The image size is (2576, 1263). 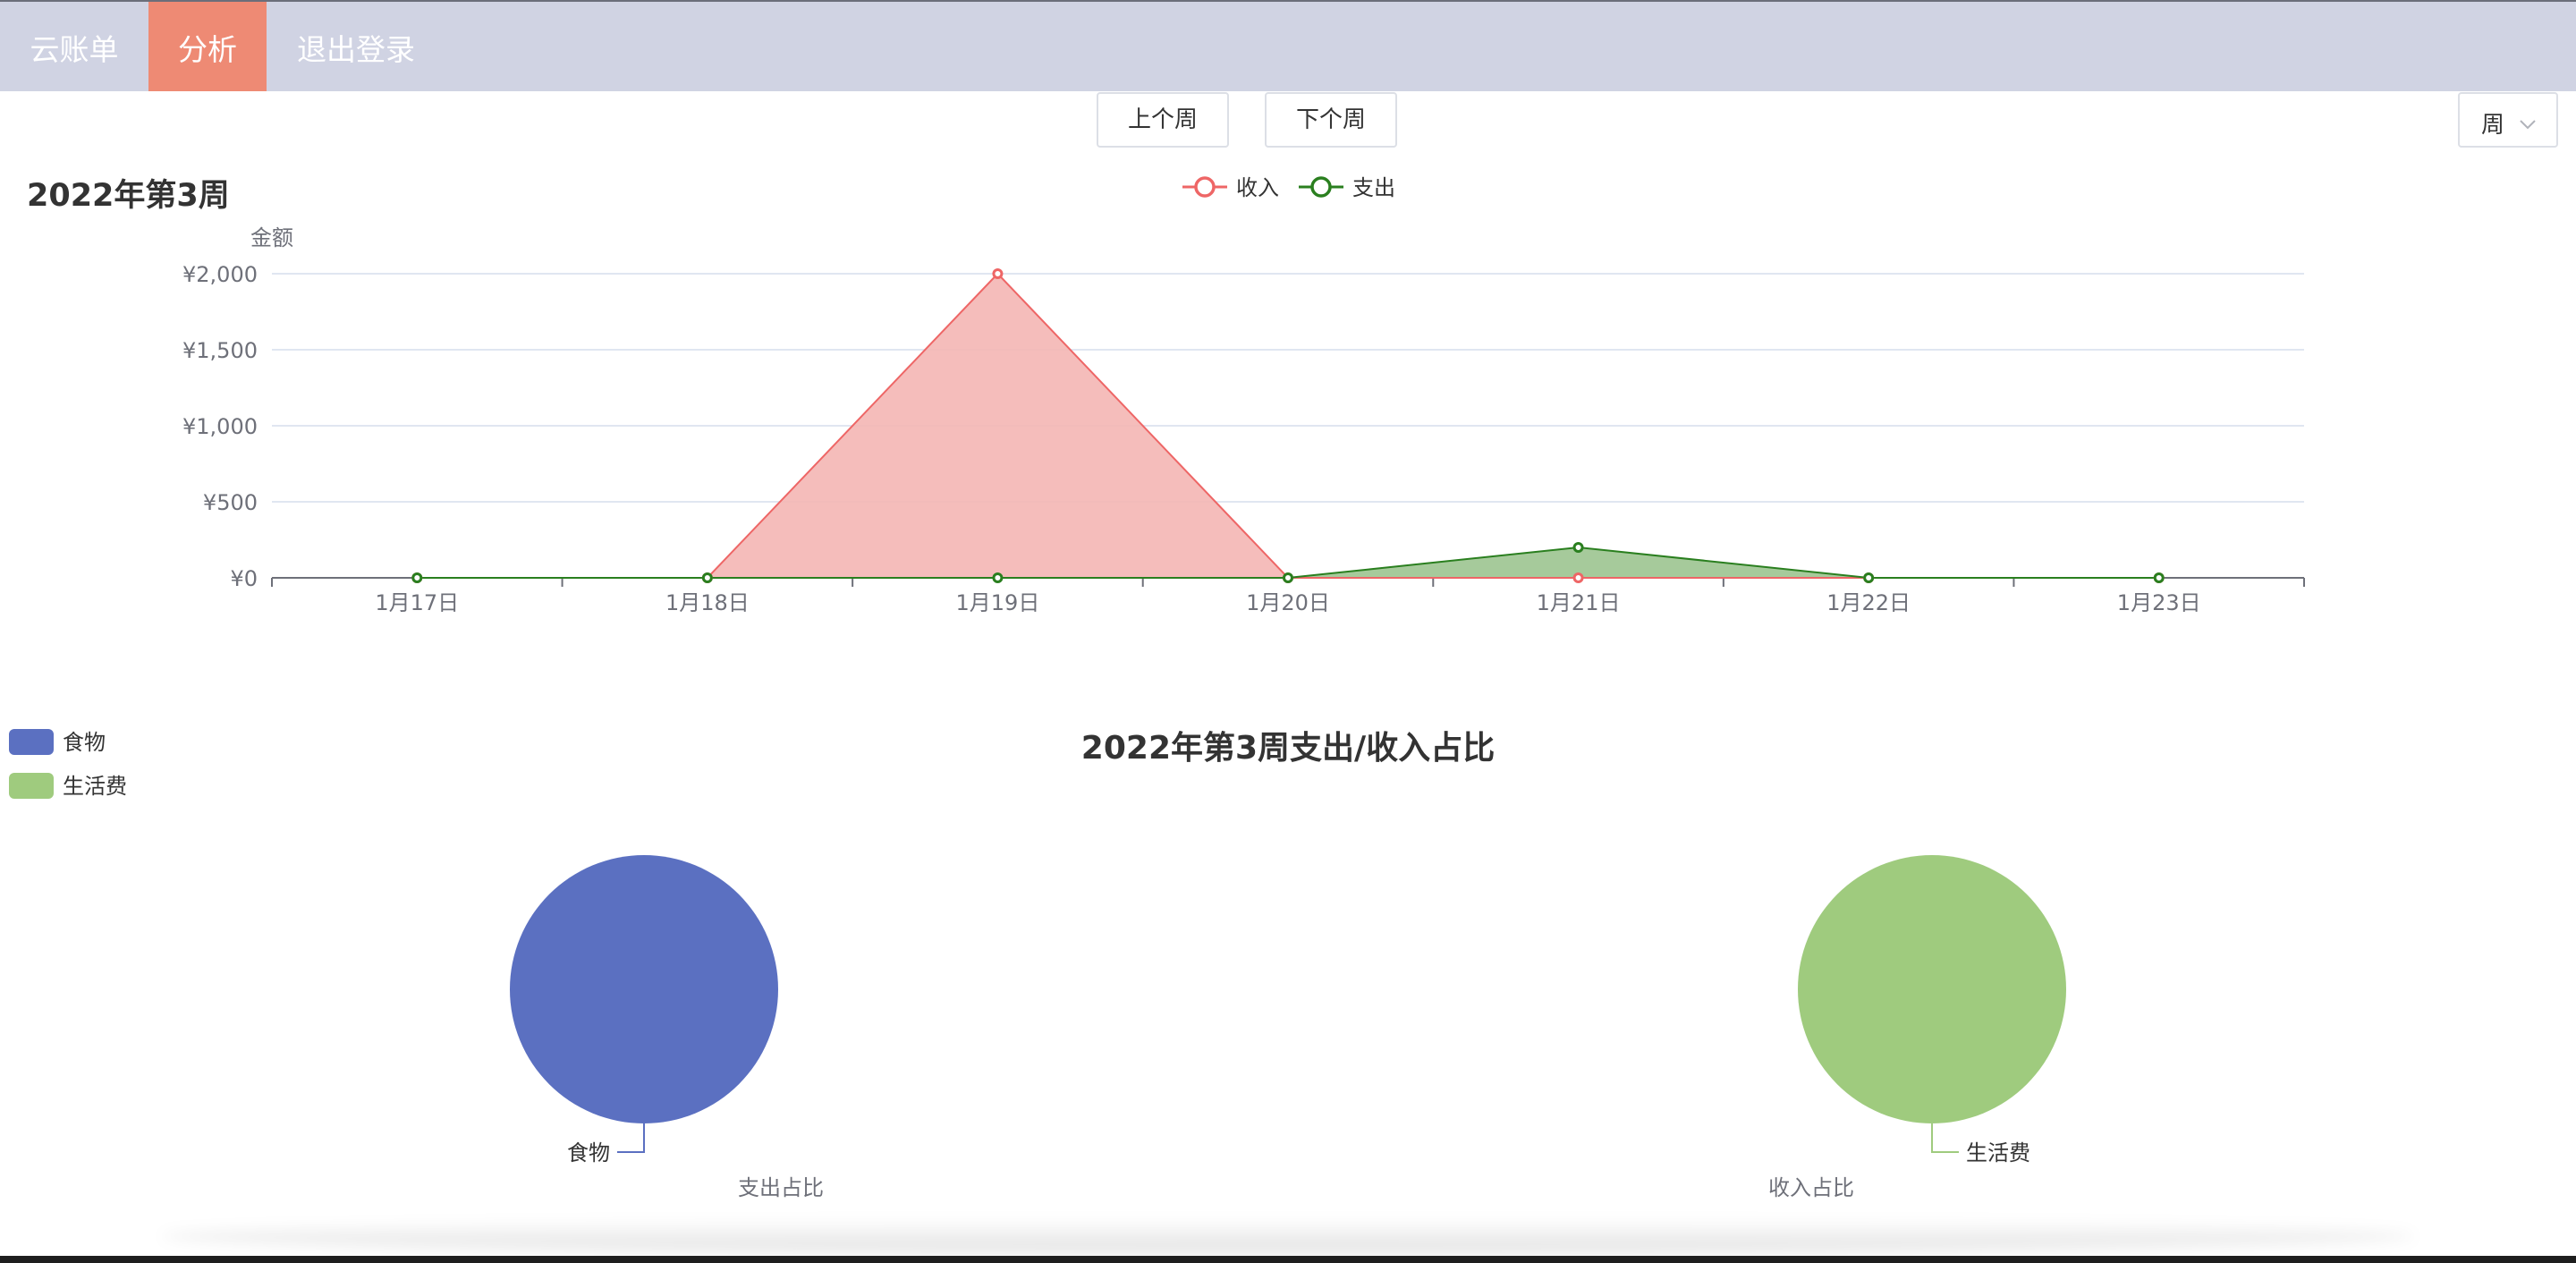 I want to click on nav-item-analysis: 分析, so click(x=207, y=46).